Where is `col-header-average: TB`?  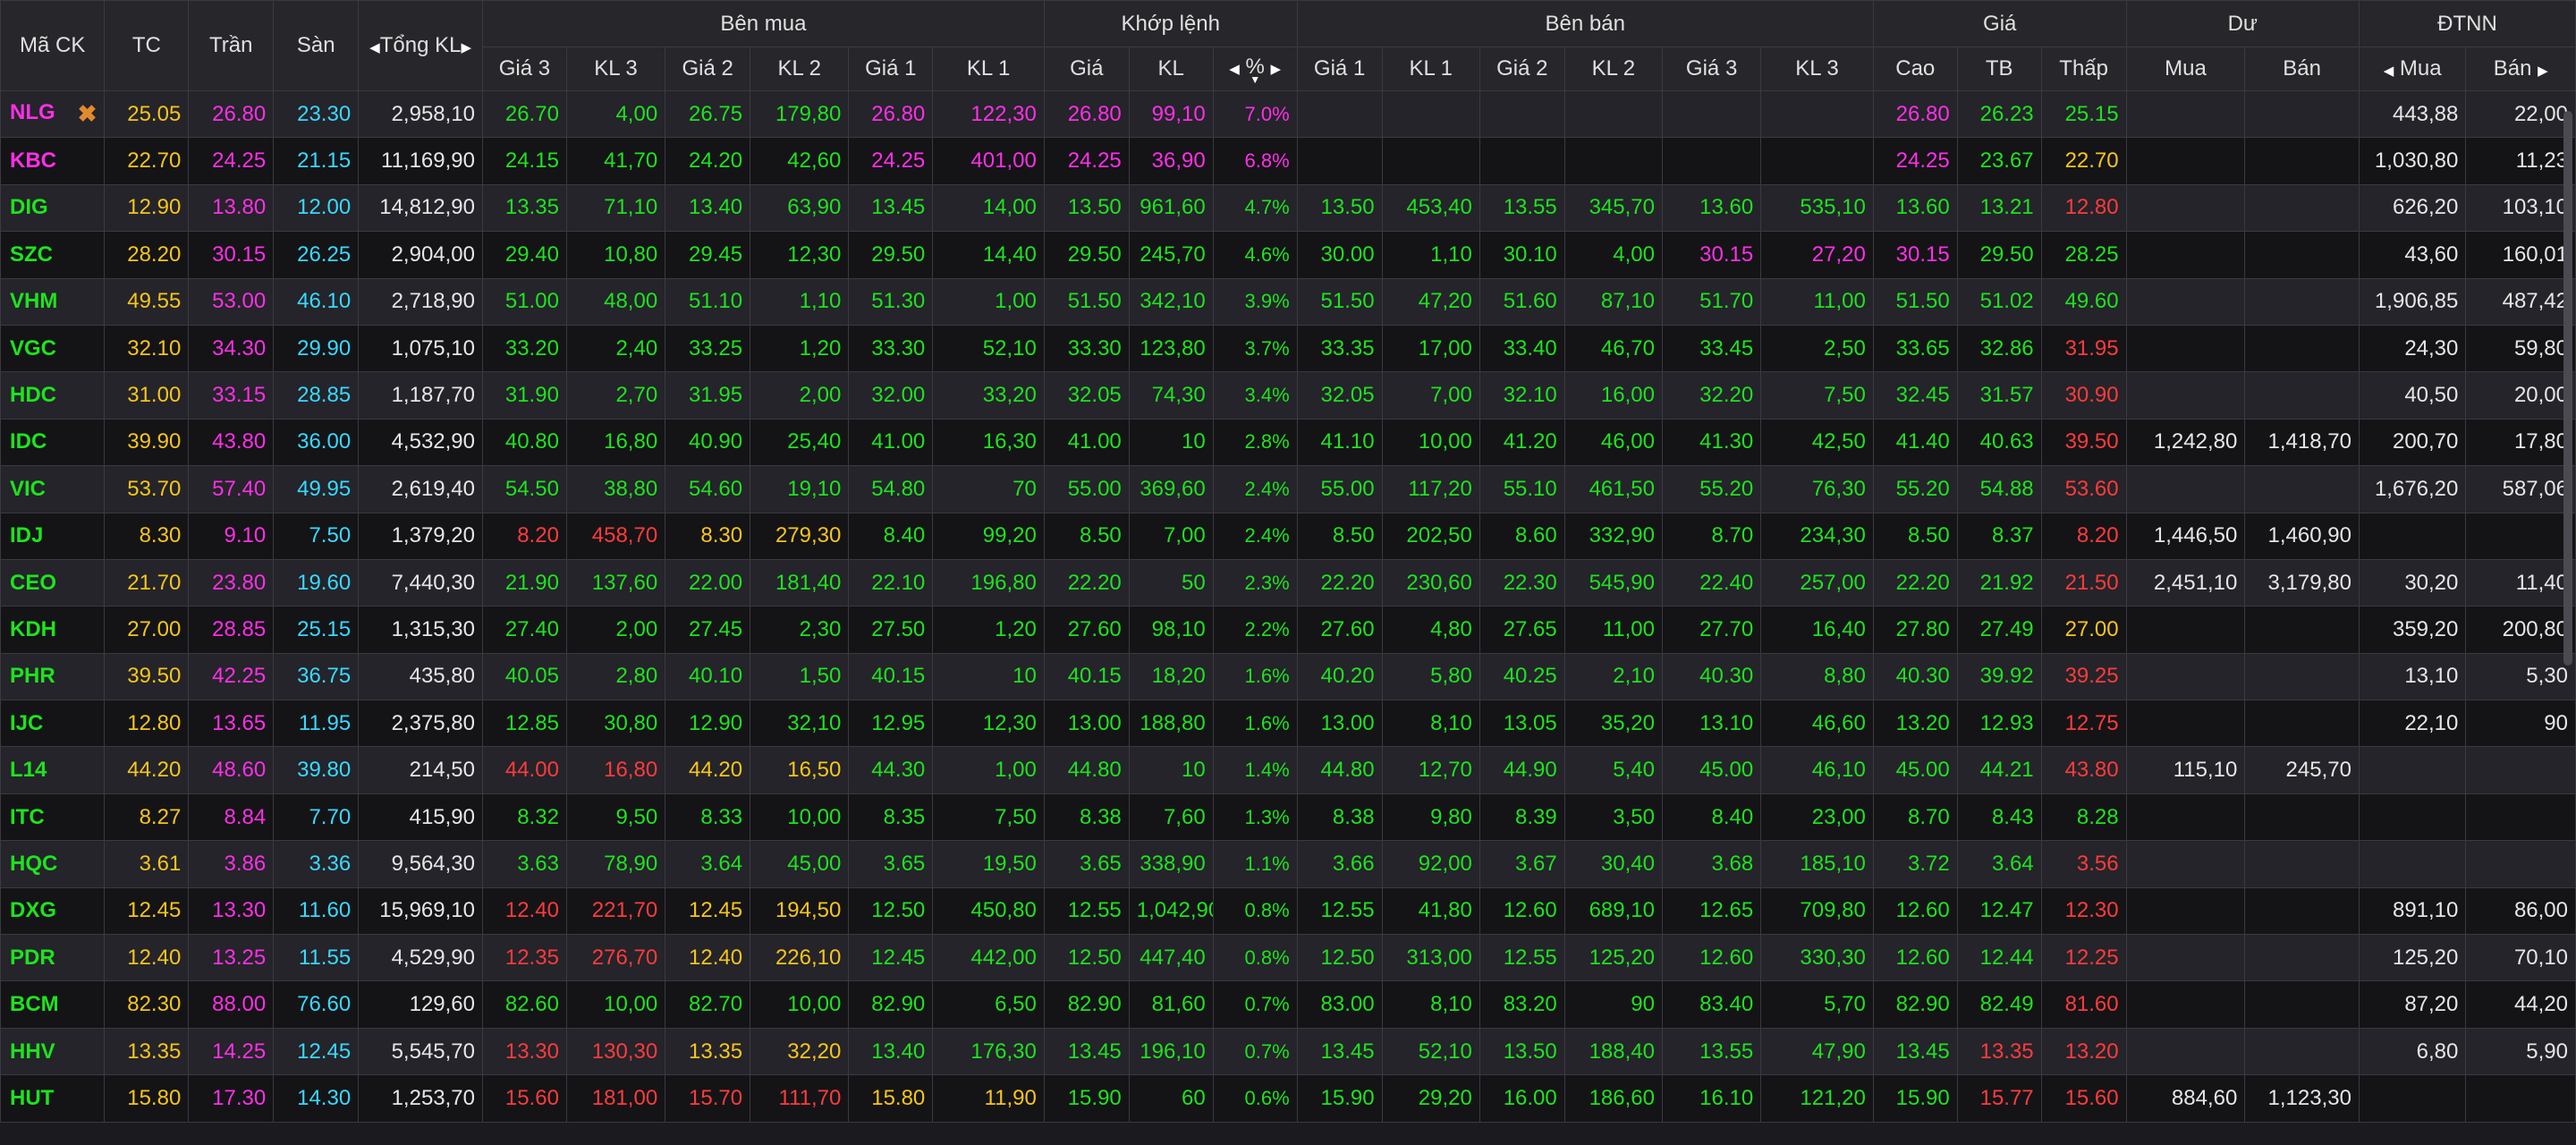
col-header-average: TB is located at coordinates (1999, 69).